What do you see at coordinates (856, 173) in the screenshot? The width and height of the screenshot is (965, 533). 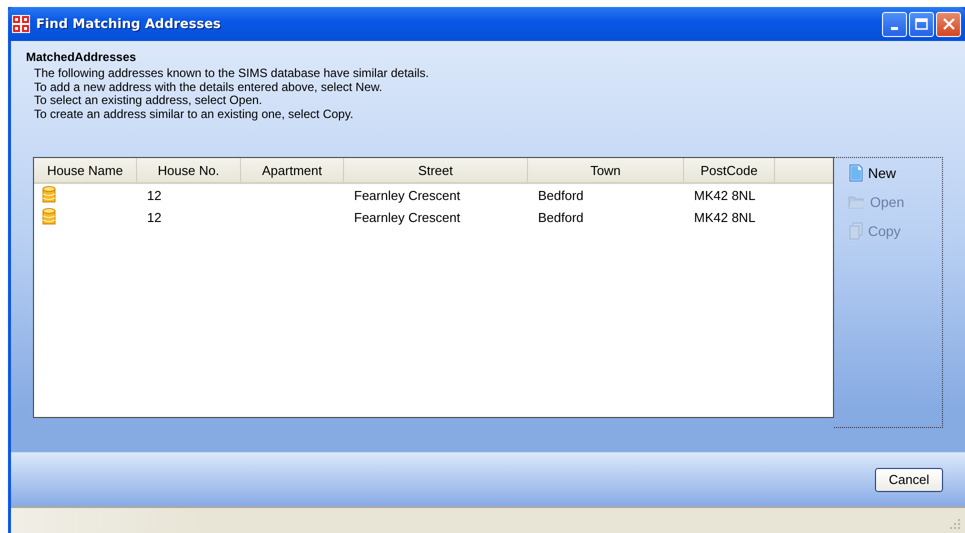 I see `document-icon` at bounding box center [856, 173].